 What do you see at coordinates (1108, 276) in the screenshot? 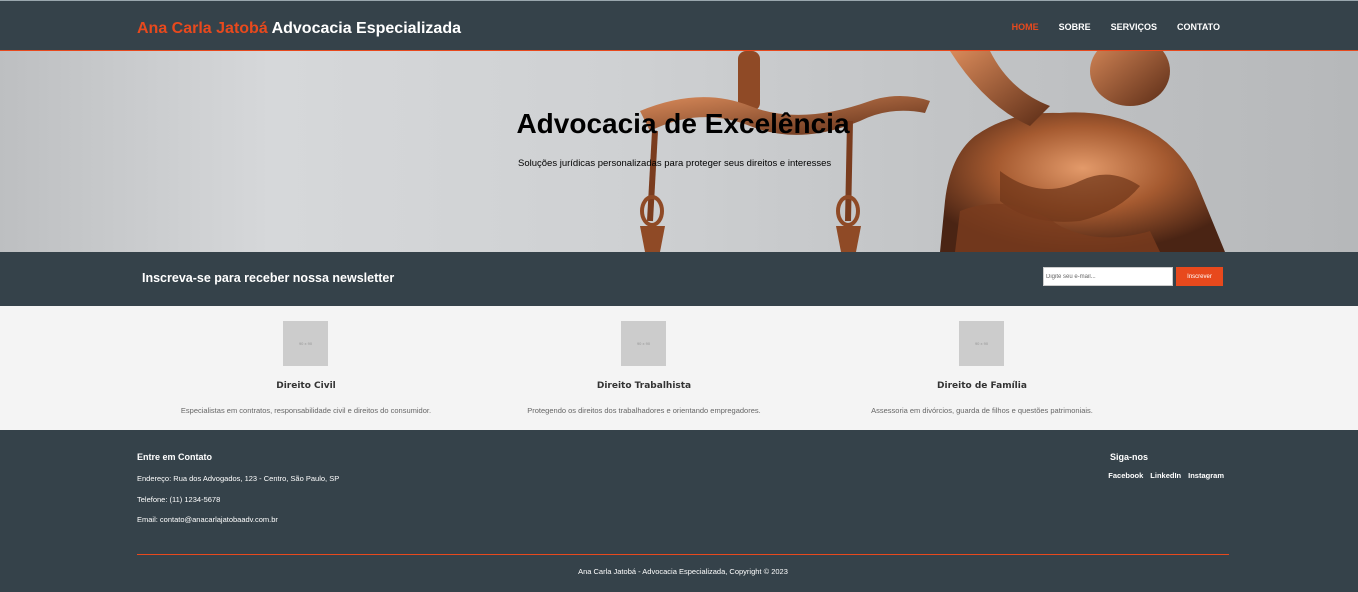
I see `email-input` at bounding box center [1108, 276].